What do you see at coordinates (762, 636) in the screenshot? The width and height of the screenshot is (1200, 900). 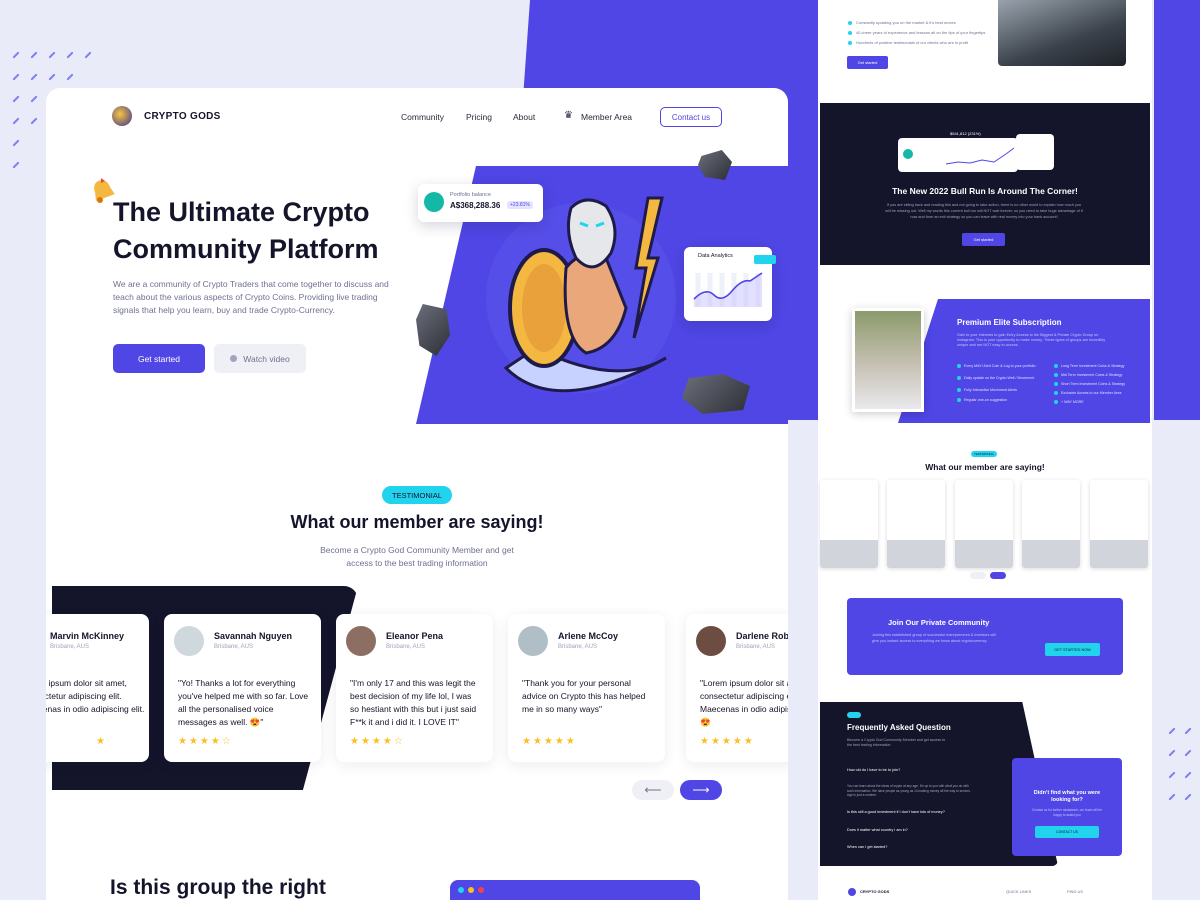 I see `testimonial-name: Darlene Robertson` at bounding box center [762, 636].